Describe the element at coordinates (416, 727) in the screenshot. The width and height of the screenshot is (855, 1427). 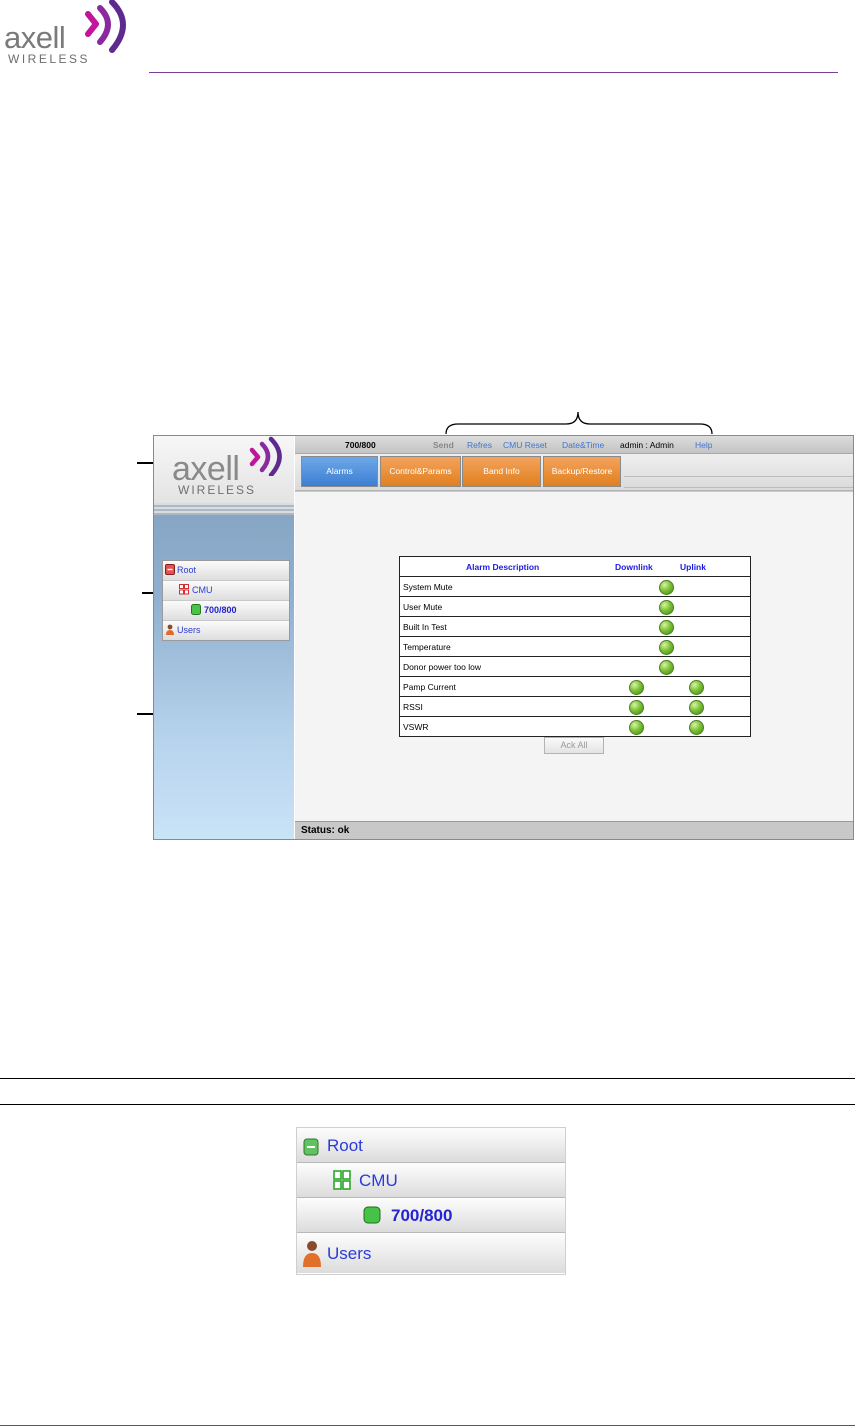
I see `alarm-description: VSWR` at that location.